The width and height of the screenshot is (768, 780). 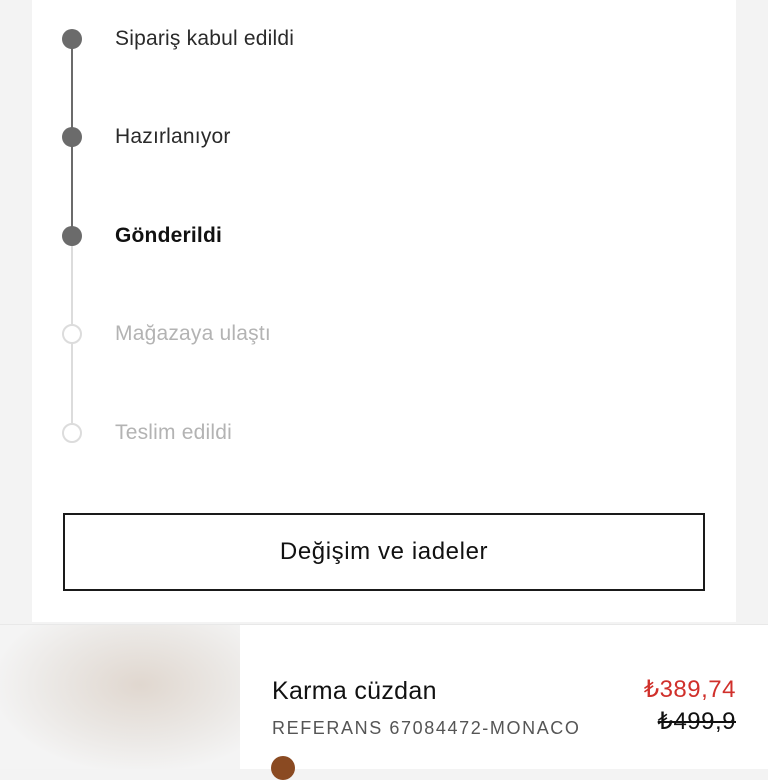 I want to click on step-current-dot-icon, so click(x=72, y=236).